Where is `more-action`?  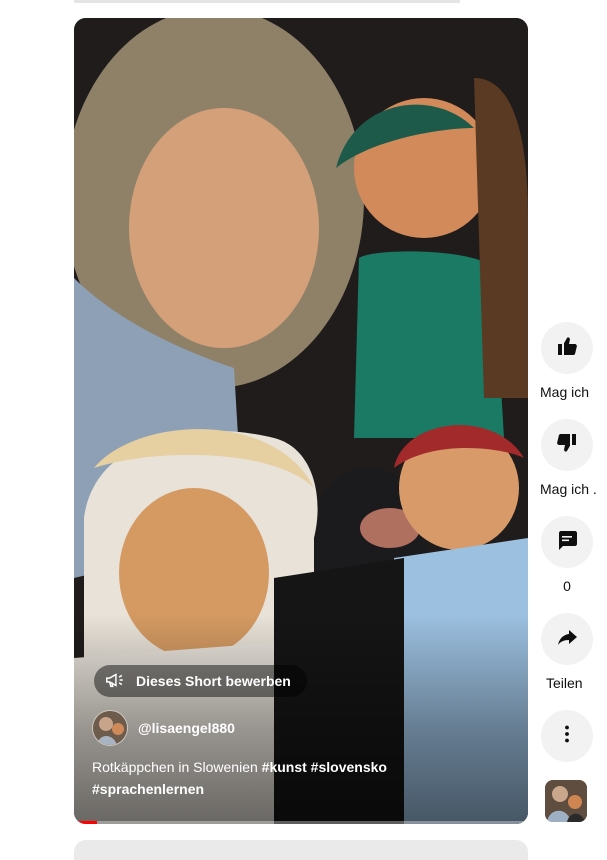
more-action is located at coordinates (567, 736).